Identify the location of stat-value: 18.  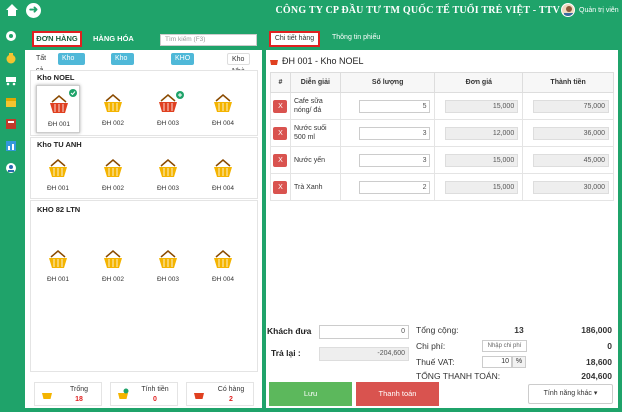
(79, 399).